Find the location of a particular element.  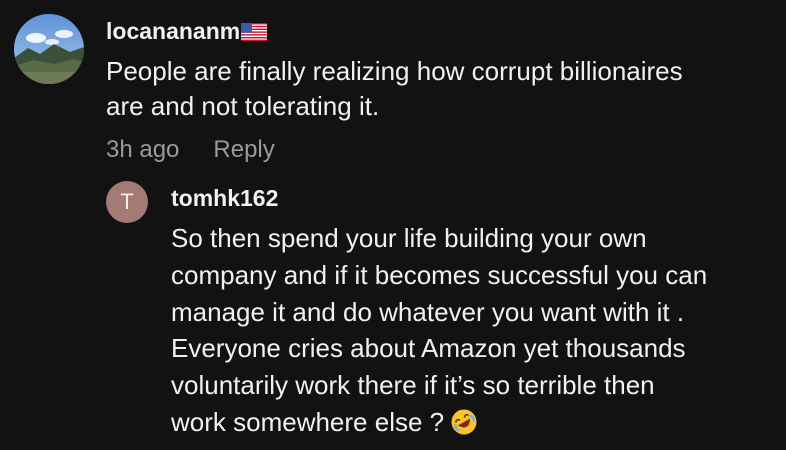

reply-username: tomhk162 is located at coordinates (224, 198).